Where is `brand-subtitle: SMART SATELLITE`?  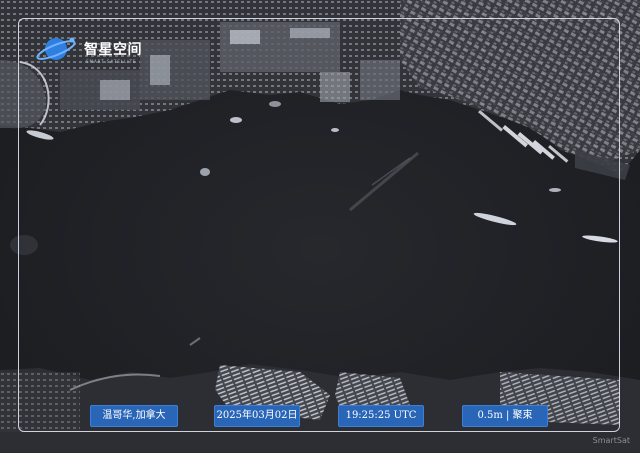 brand-subtitle: SMART SATELLITE is located at coordinates (111, 61).